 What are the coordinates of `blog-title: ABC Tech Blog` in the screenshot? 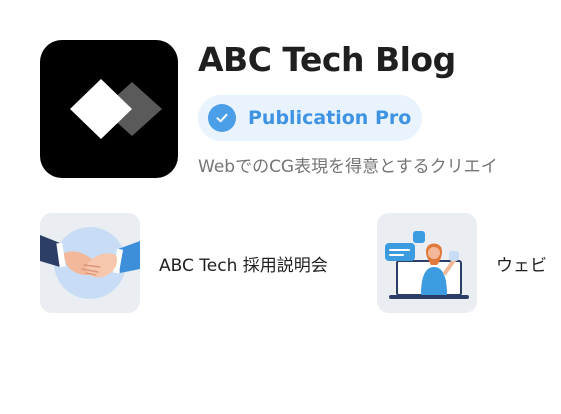 It's located at (327, 59).